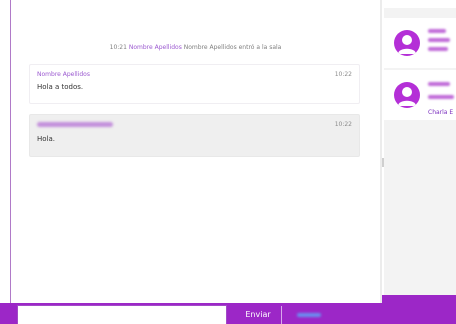 The image size is (456, 324). What do you see at coordinates (118, 47) in the screenshot?
I see `system-message-time: 10:21` at bounding box center [118, 47].